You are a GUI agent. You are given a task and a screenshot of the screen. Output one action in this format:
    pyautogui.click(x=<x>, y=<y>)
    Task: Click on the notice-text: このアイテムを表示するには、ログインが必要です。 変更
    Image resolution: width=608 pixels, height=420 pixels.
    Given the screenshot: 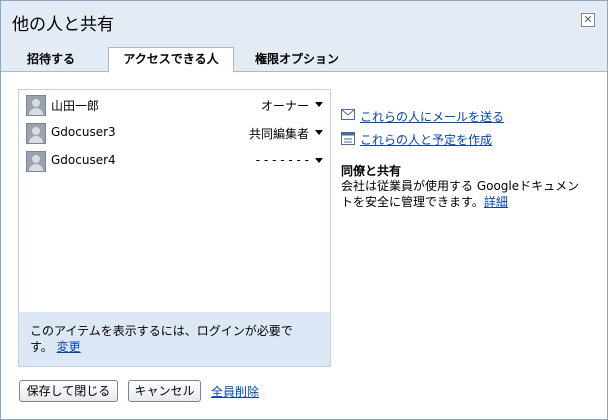 What is the action you would take?
    pyautogui.click(x=170, y=339)
    